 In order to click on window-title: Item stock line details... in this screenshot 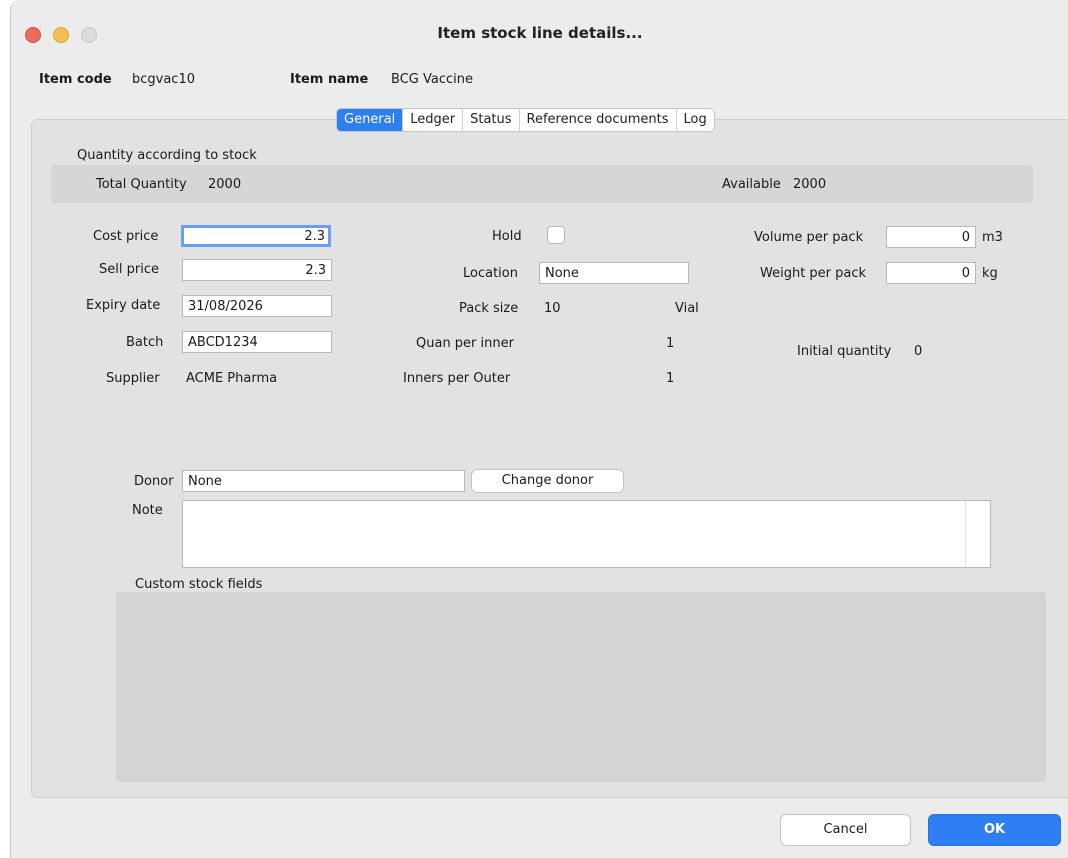, I will do `click(540, 33)`.